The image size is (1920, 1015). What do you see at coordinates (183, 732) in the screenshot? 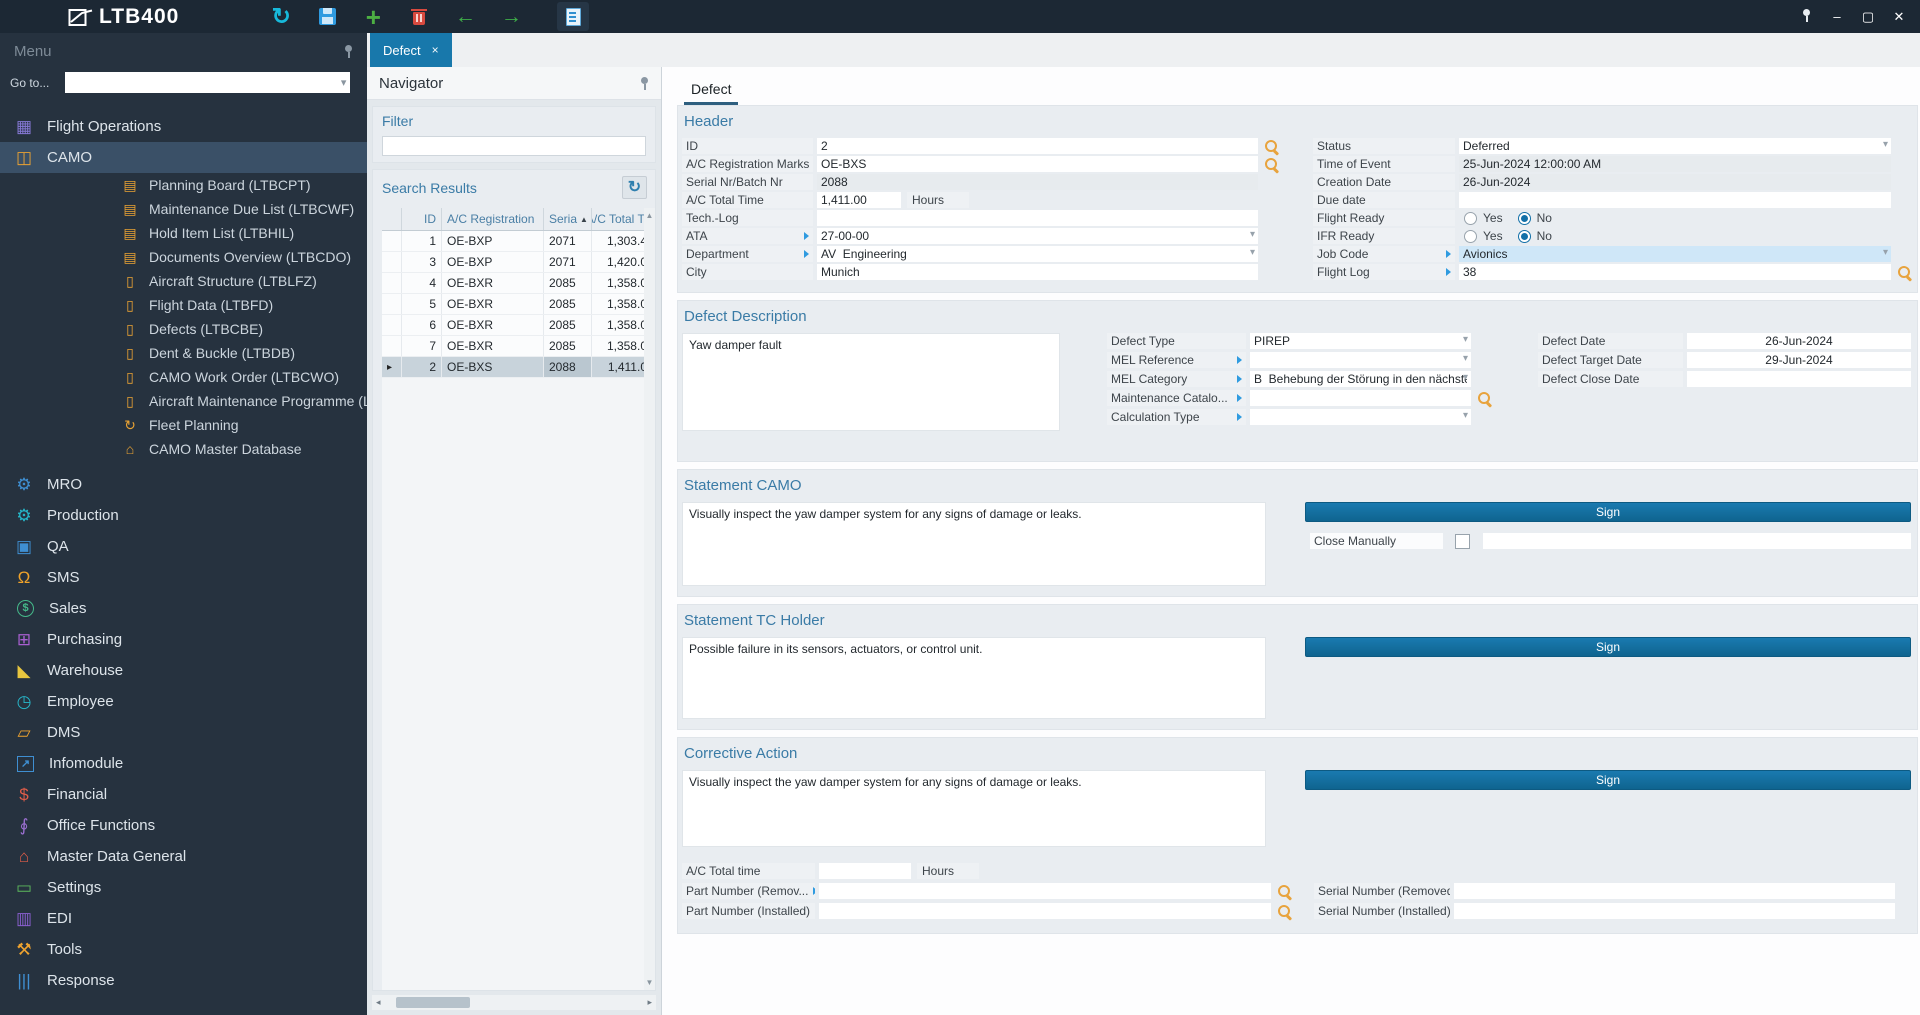
I see `sidebar-item-dms: ▱ DMS` at bounding box center [183, 732].